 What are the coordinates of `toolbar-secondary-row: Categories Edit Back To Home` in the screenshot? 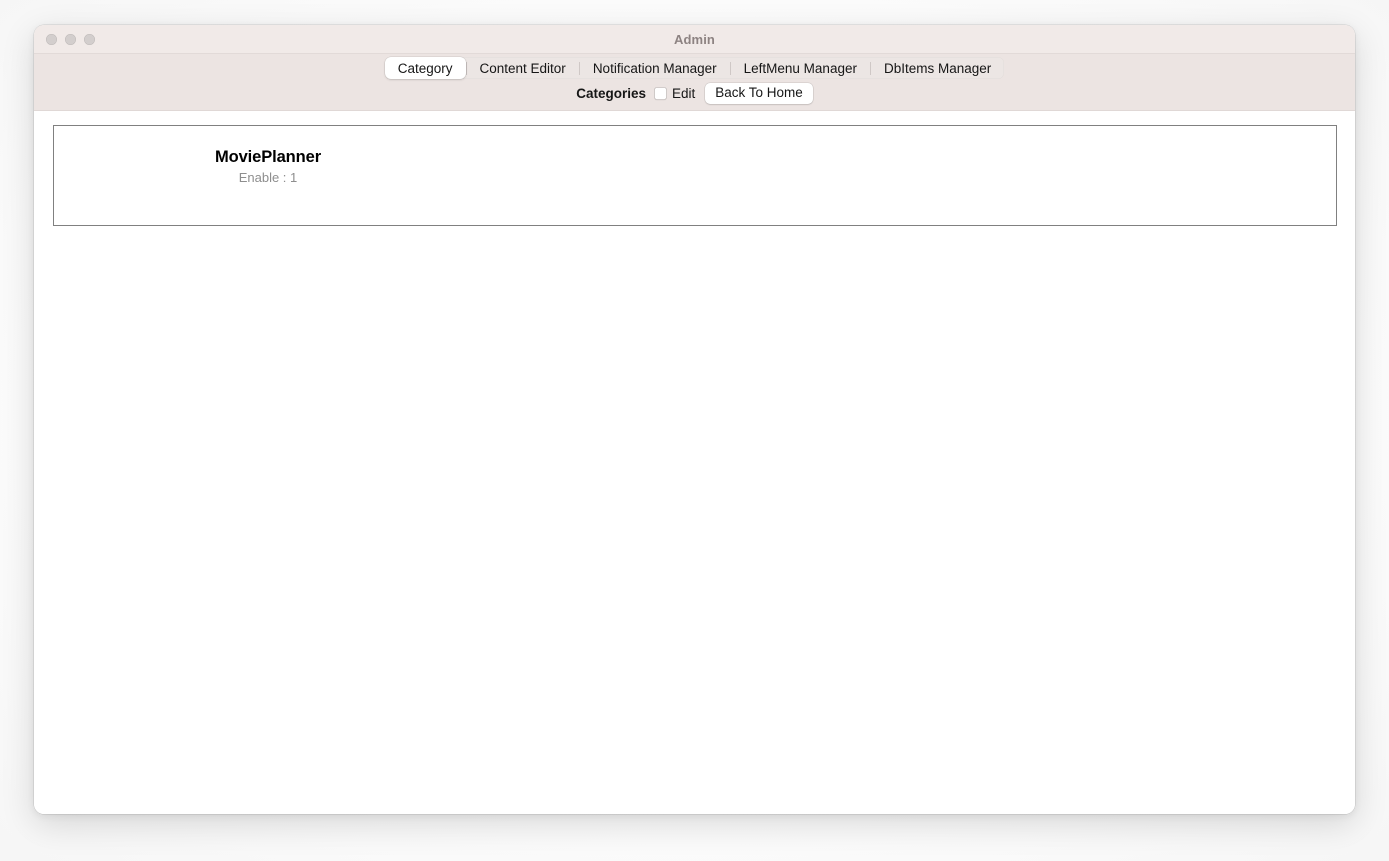 It's located at (694, 93).